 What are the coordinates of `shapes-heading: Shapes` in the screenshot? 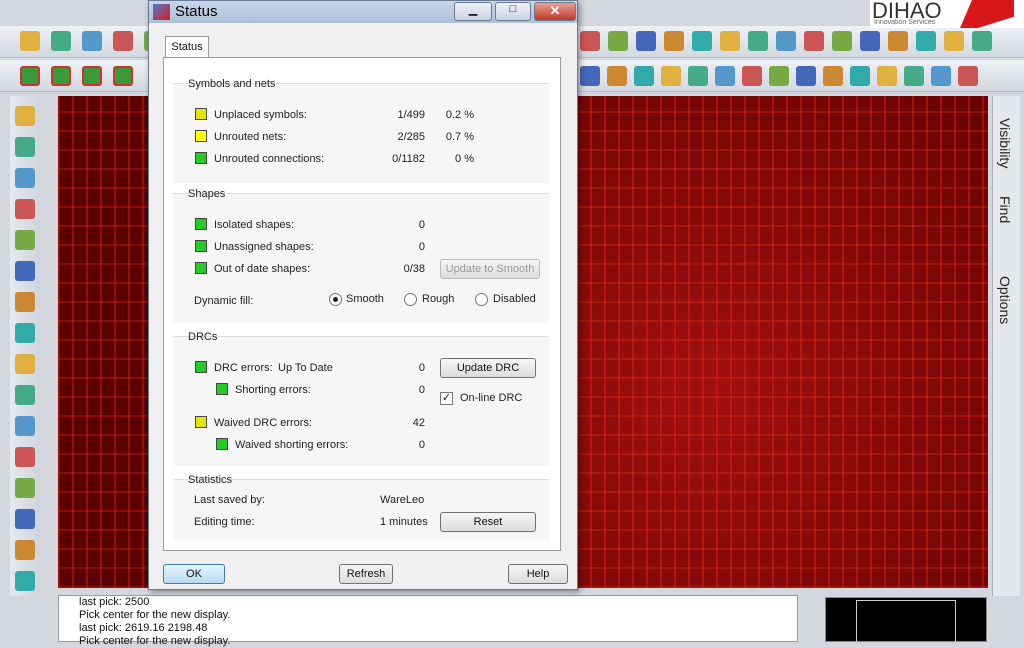 It's located at (207, 194).